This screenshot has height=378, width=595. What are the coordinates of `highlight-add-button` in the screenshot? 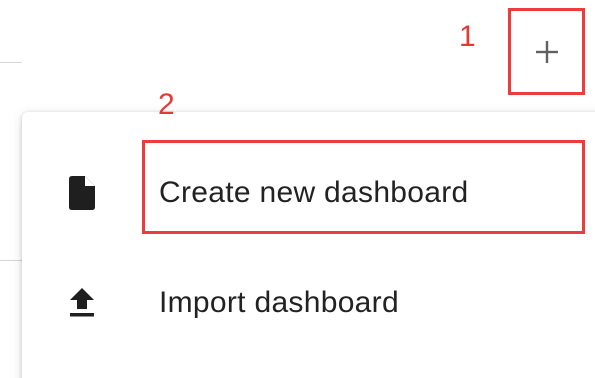 It's located at (546, 51).